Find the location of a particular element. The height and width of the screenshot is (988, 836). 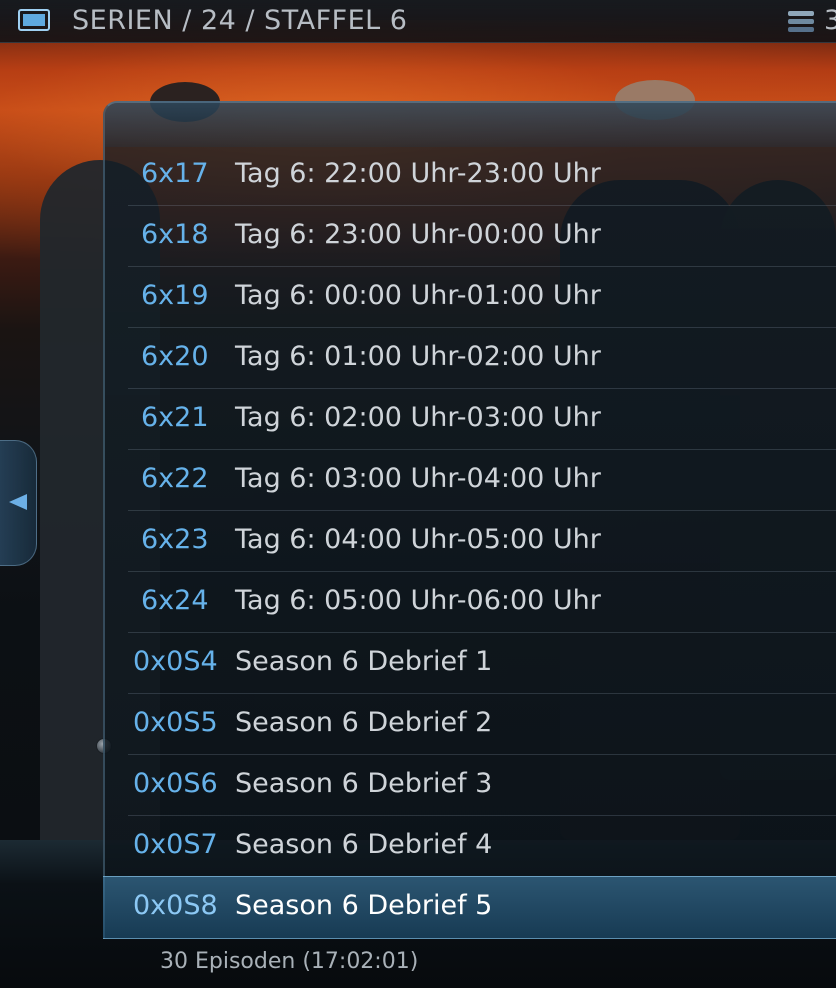

header-right-text: 3 is located at coordinates (830, 20).